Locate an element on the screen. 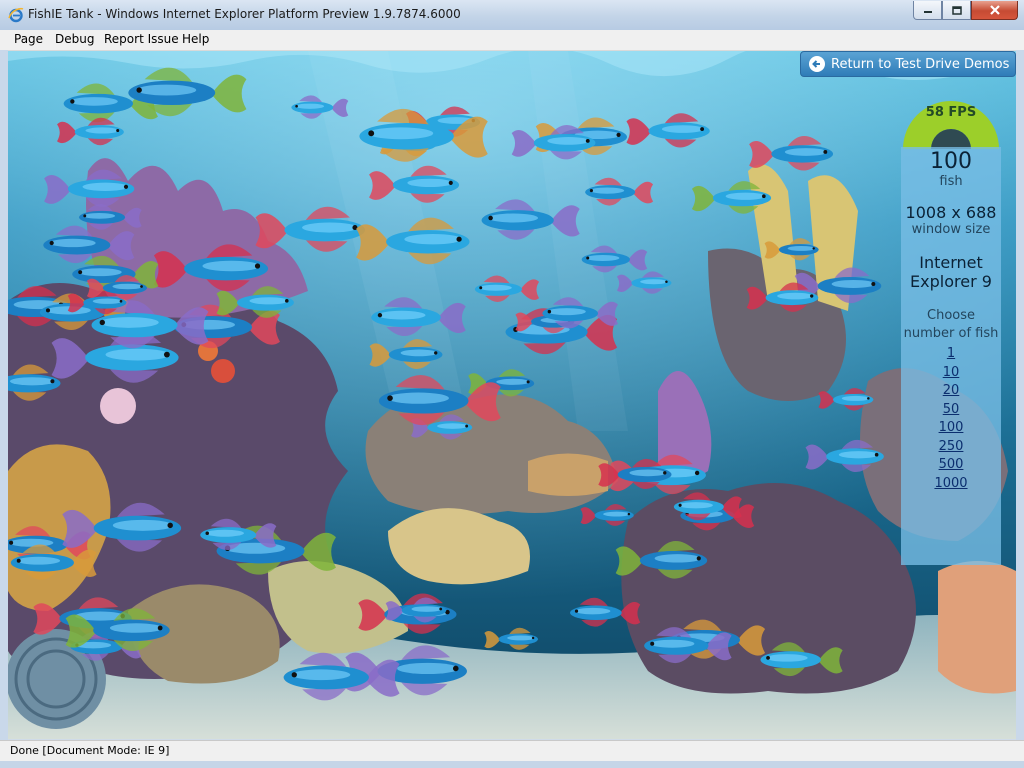 This screenshot has height=768, width=1024. close-button is located at coordinates (994, 10).